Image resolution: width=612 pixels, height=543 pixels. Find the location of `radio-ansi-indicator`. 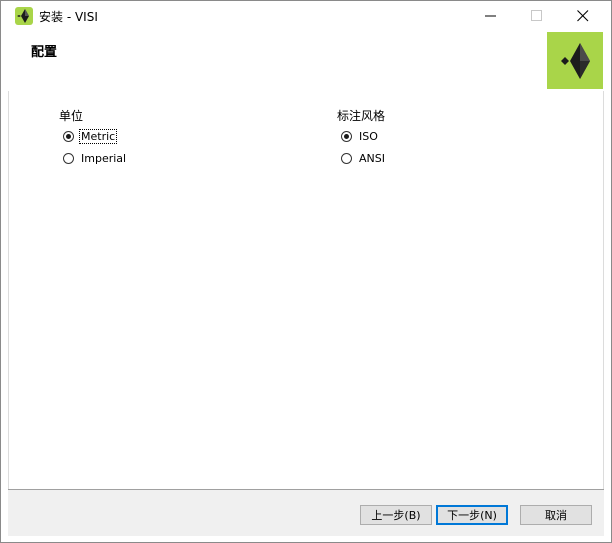

radio-ansi-indicator is located at coordinates (346, 158).